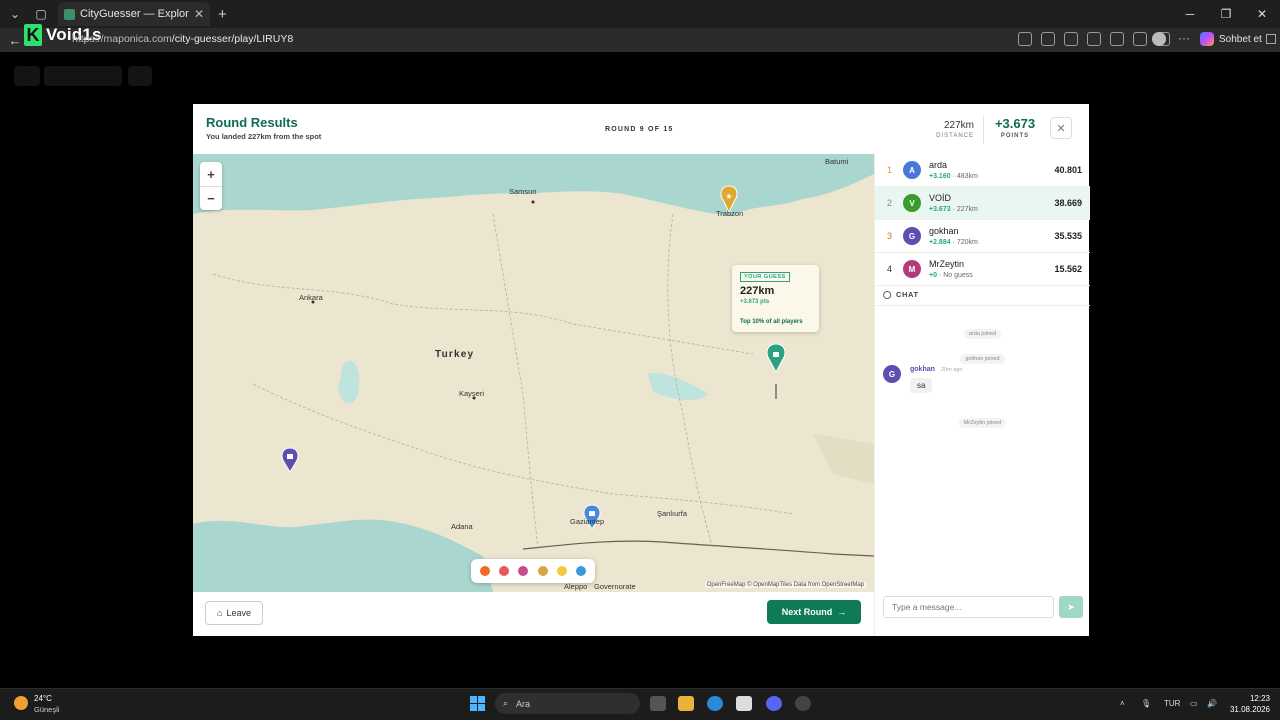  I want to click on tooltip-distance: 227km, so click(757, 291).